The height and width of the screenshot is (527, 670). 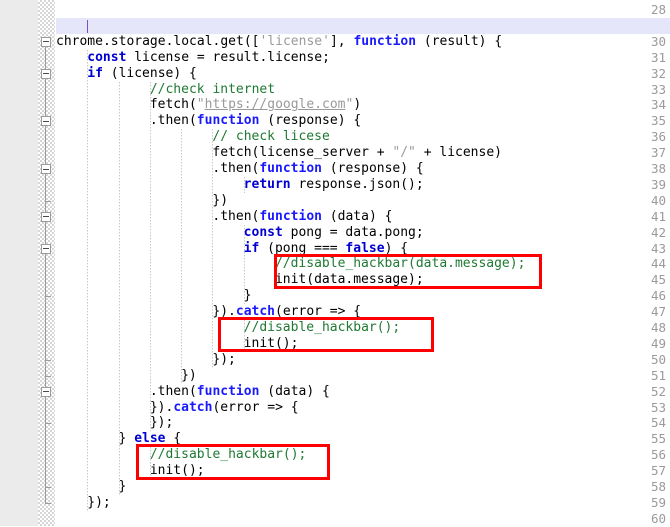 What do you see at coordinates (193, 407) in the screenshot?
I see `token-fn: catch` at bounding box center [193, 407].